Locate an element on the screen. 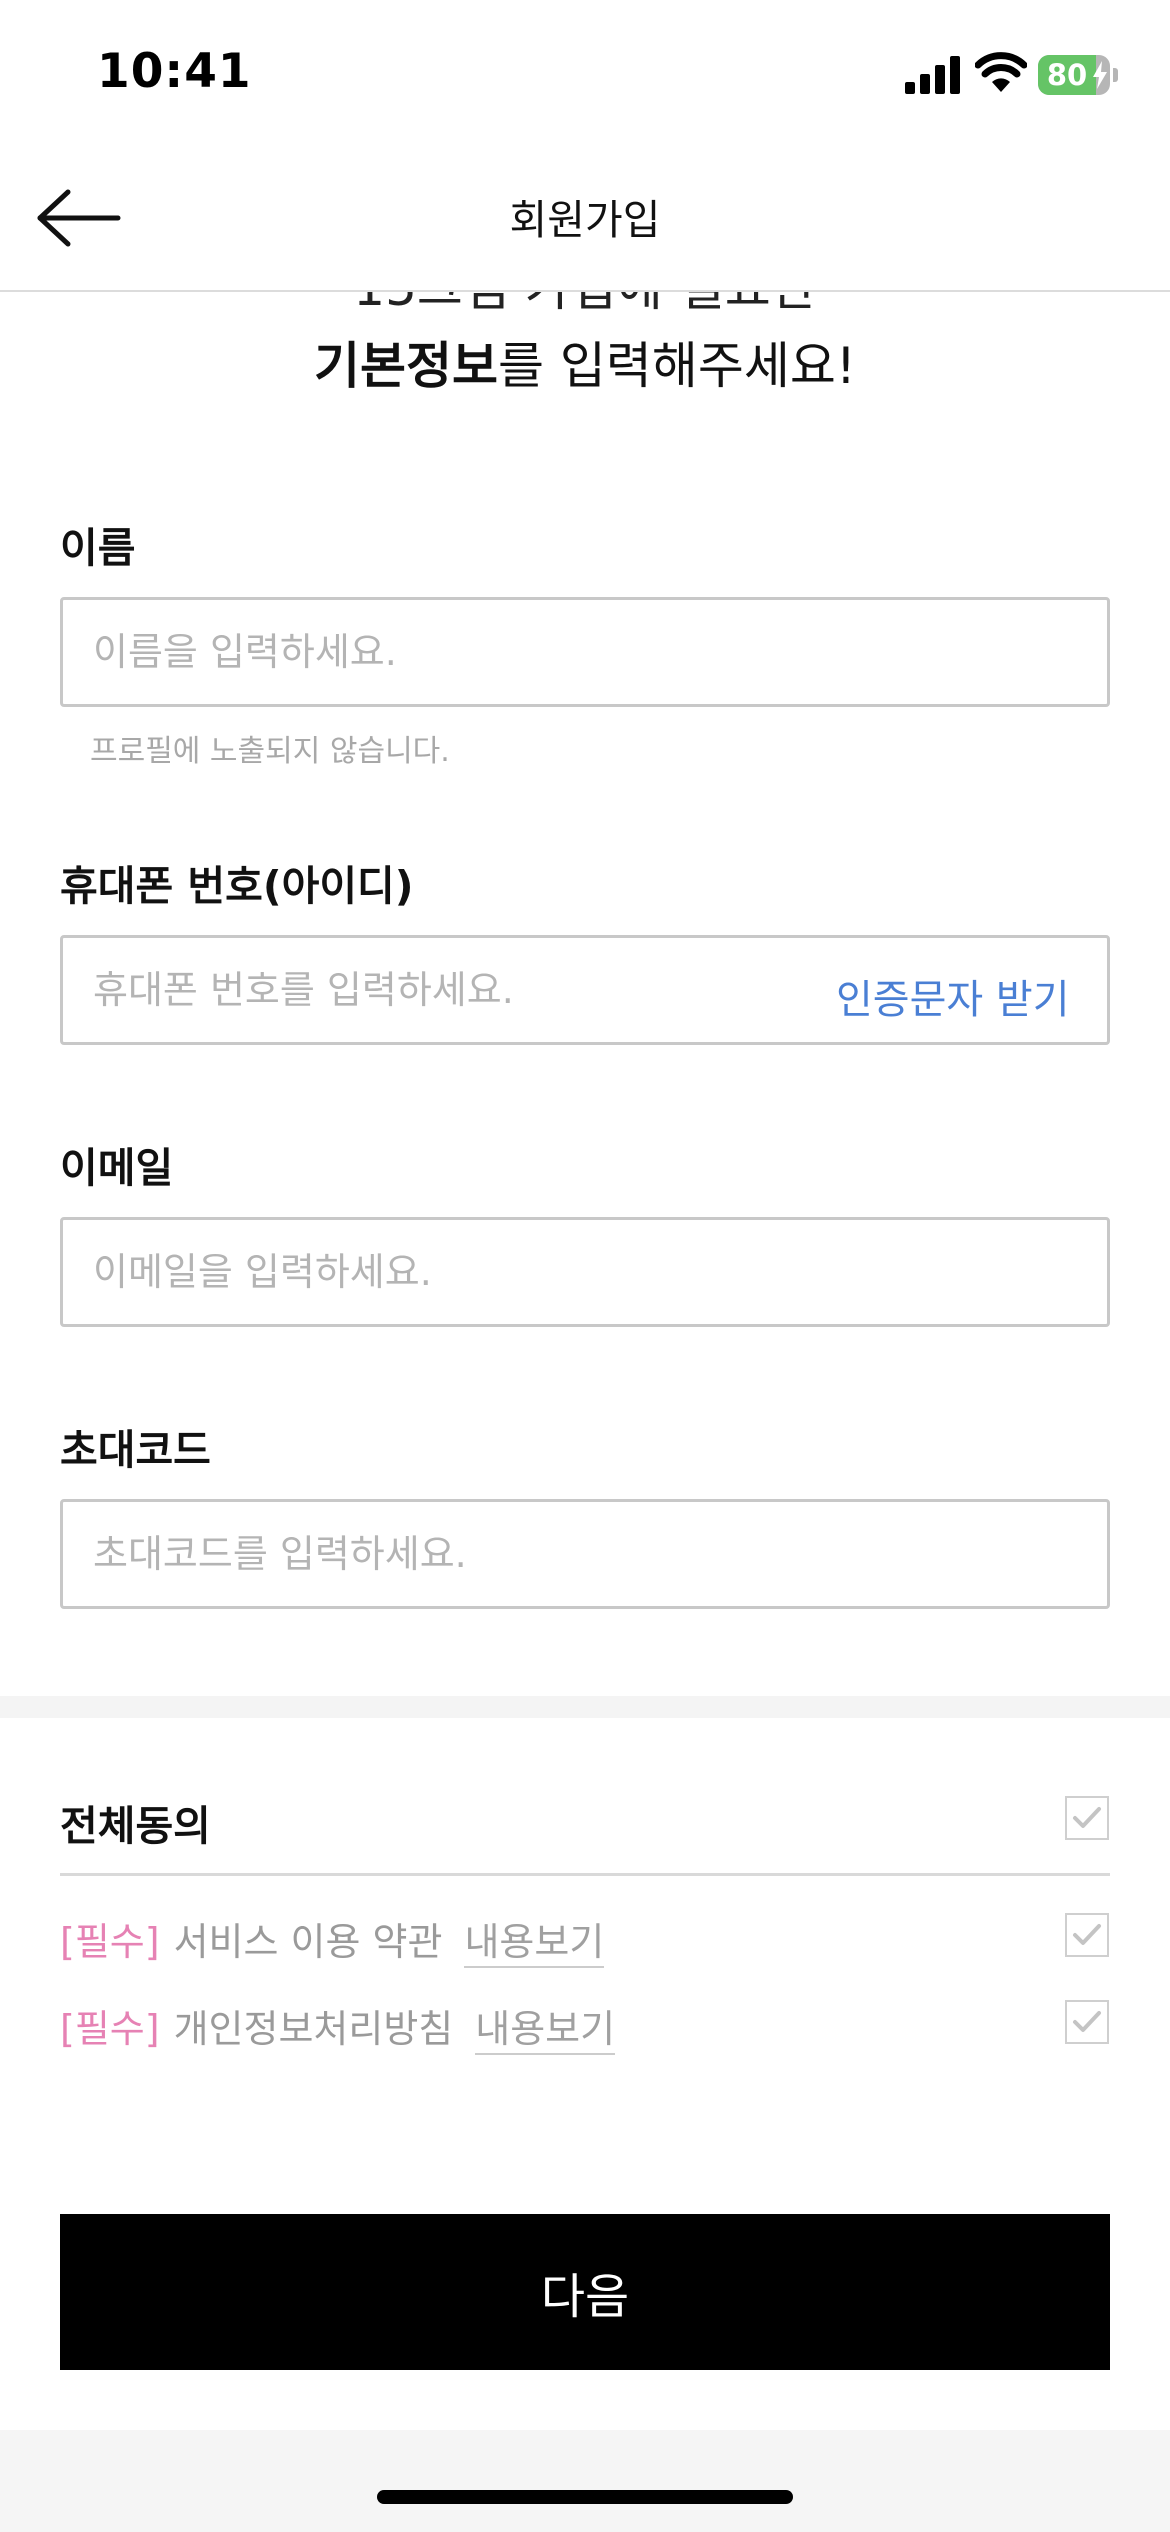  view-privacy-link: 내용보기 is located at coordinates (545, 2031).